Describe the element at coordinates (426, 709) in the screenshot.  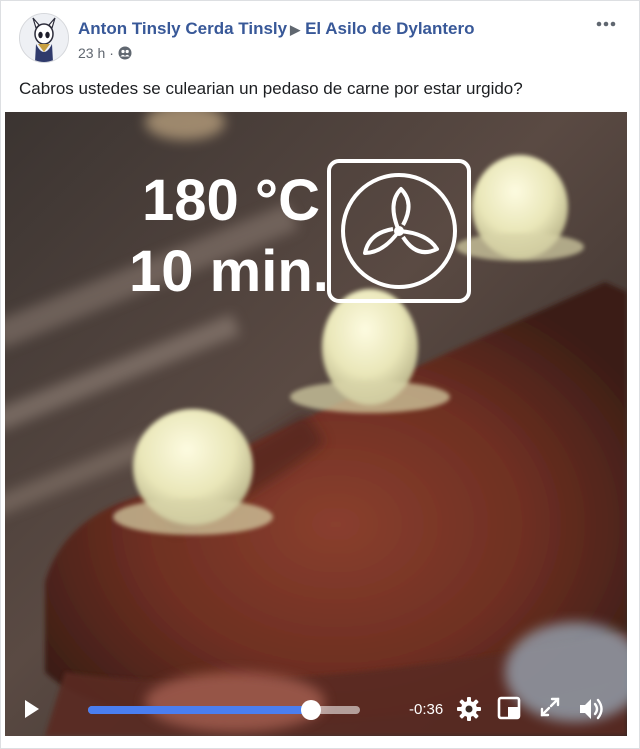
I see `time-remaining: -0:36` at that location.